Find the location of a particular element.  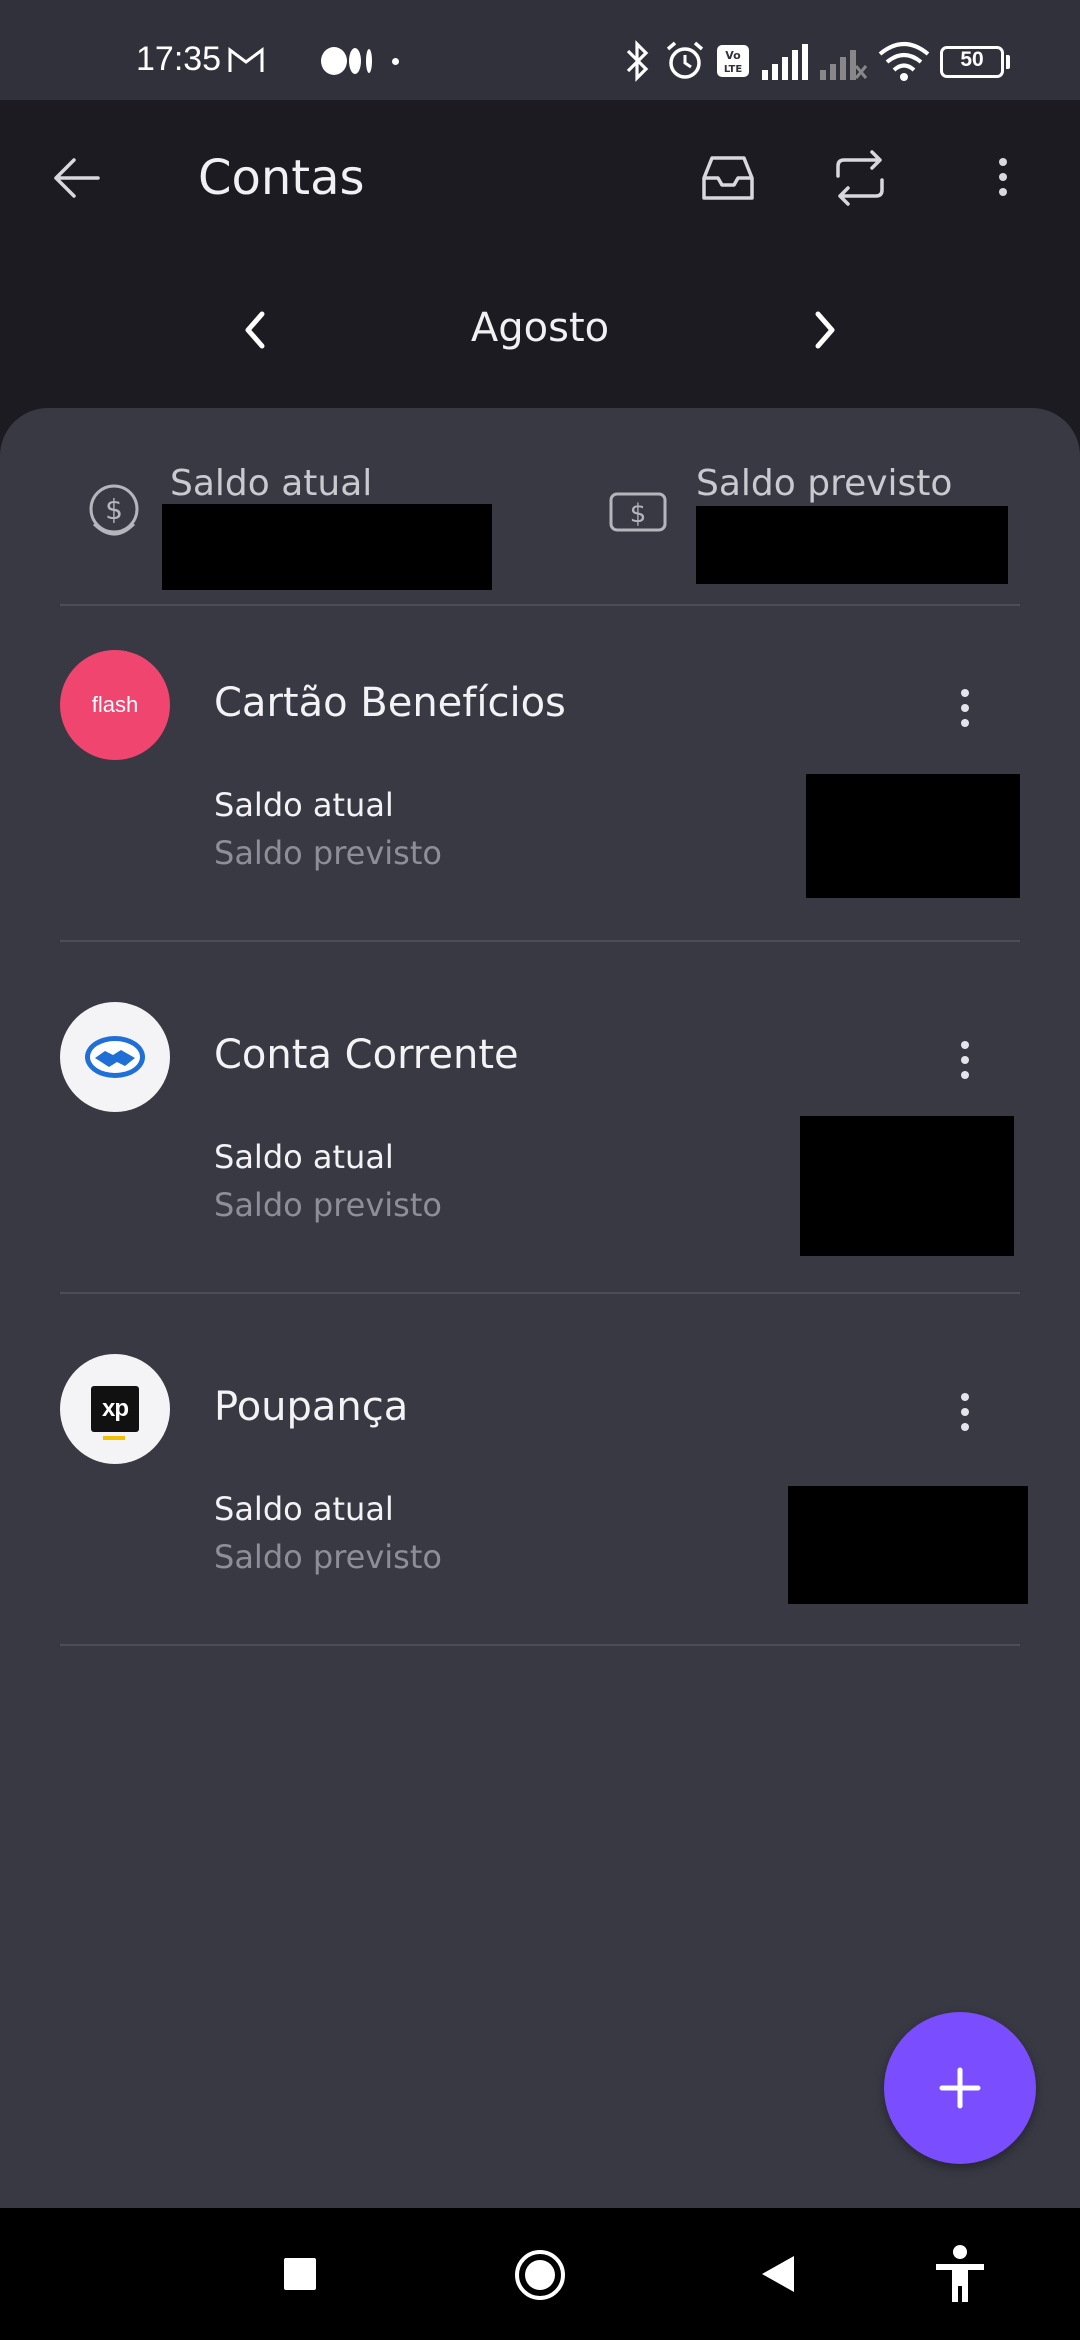

next-month-icon is located at coordinates (824, 330).